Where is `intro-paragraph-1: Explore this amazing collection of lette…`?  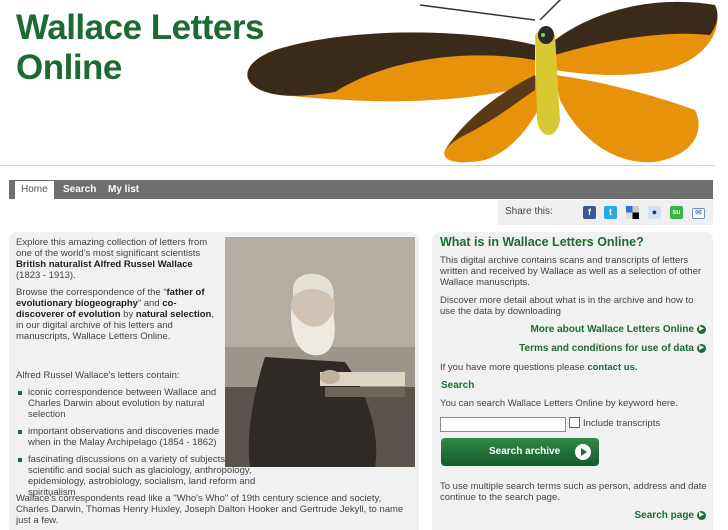
intro-paragraph-1: Explore this amazing collection of lette… is located at coordinates (116, 259).